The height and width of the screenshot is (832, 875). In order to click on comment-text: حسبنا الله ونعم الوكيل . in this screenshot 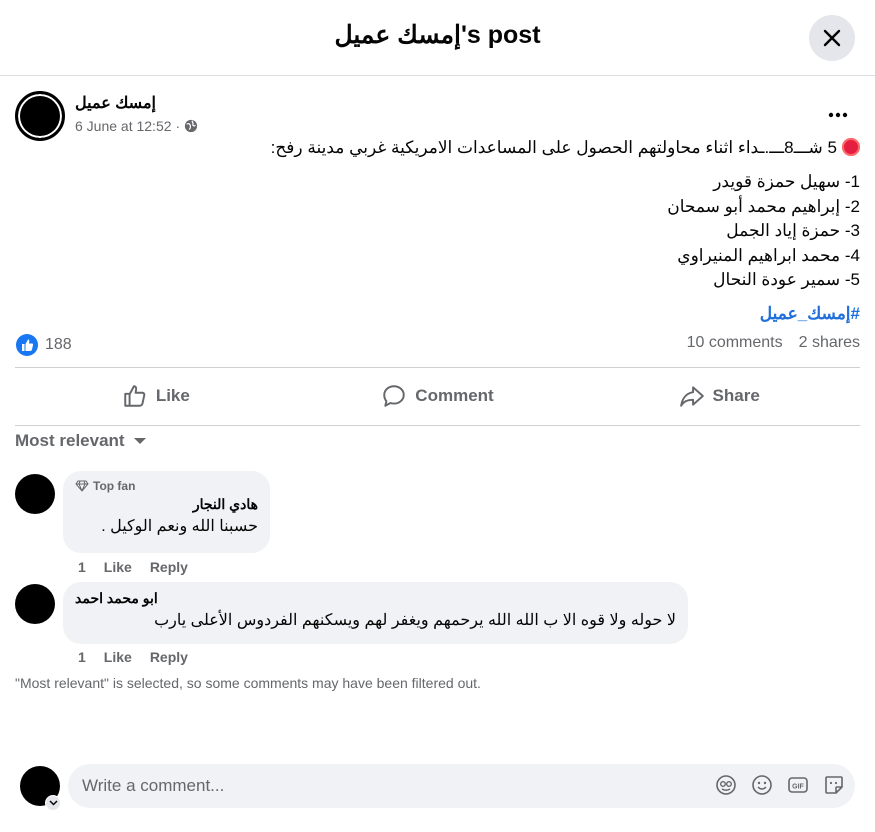, I will do `click(179, 526)`.